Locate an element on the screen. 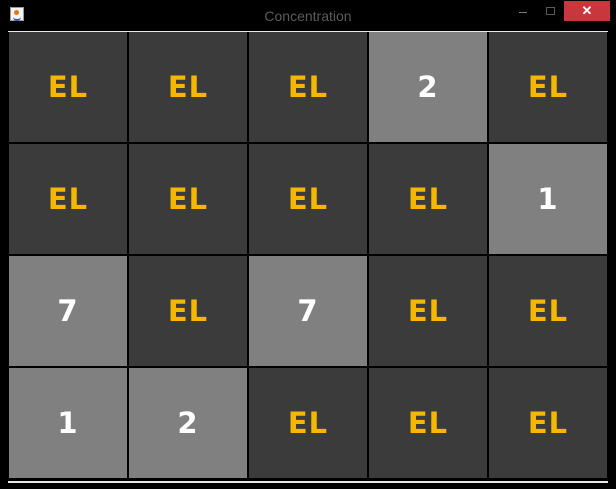  card-r2-c2: EL is located at coordinates (188, 199).